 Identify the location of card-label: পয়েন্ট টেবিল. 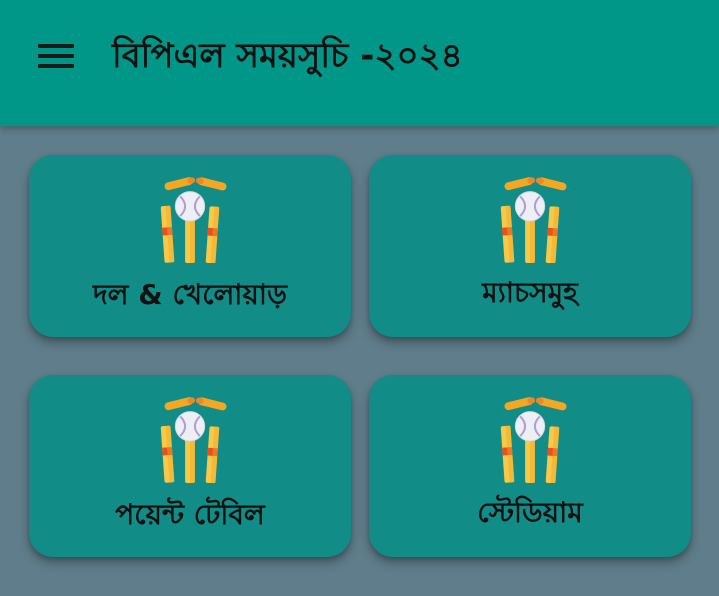
(190, 514).